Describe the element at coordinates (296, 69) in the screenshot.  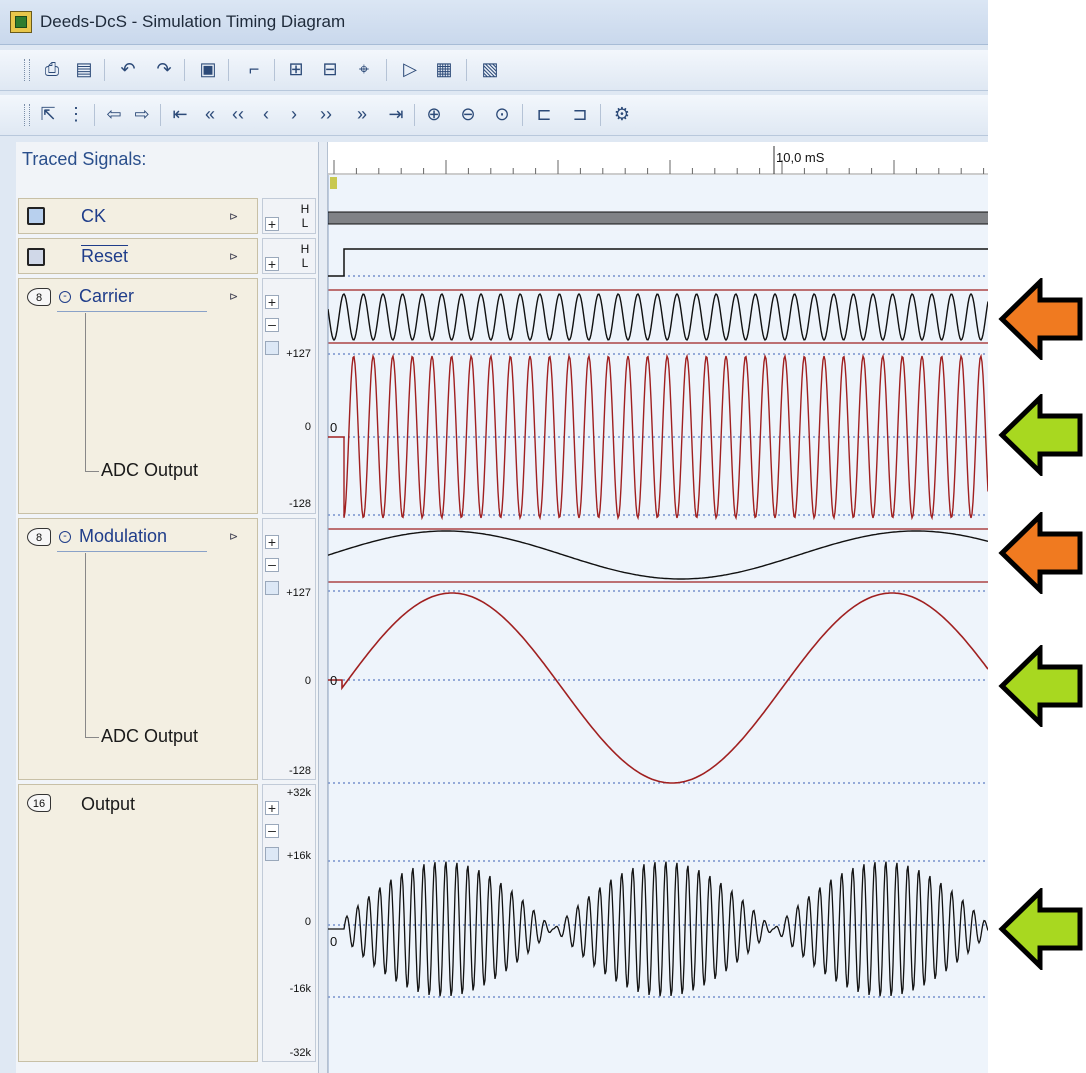
I see `grid-icon: ⊞` at that location.